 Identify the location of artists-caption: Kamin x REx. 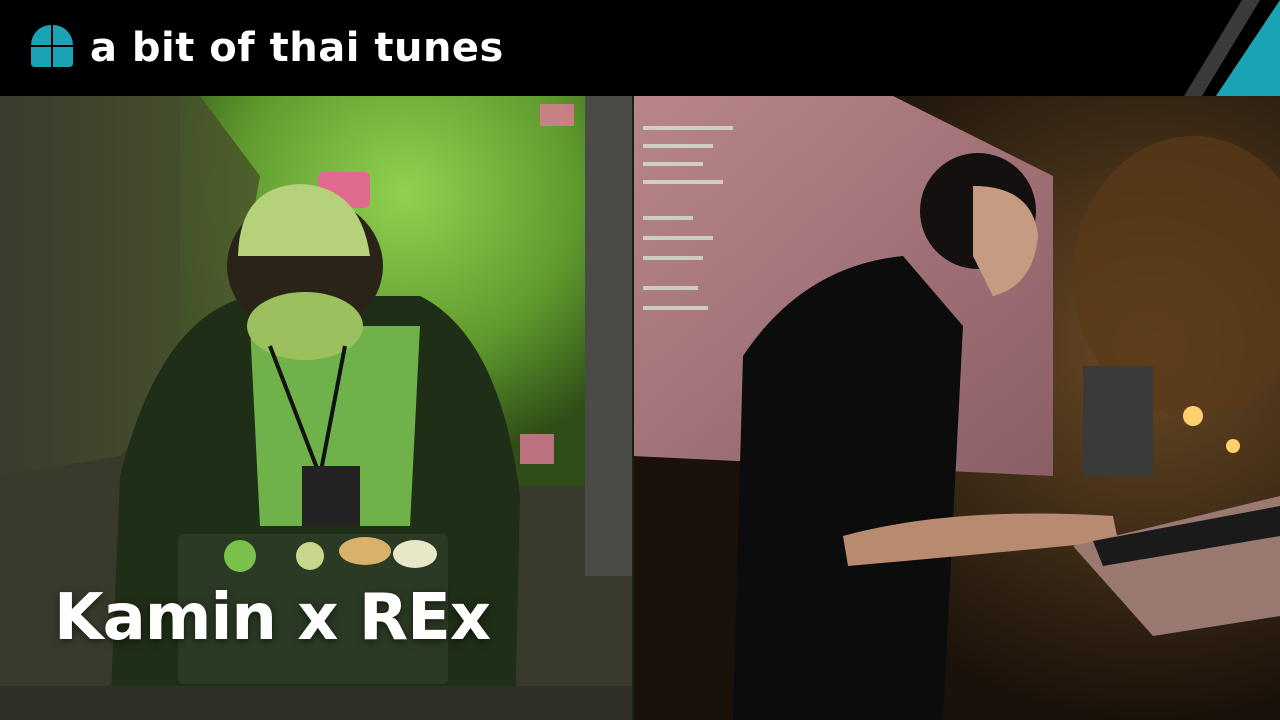
(272, 618).